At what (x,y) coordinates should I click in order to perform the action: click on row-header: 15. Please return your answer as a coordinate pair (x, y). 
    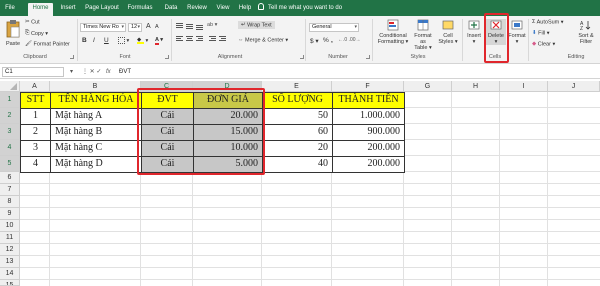
    Looking at the image, I should click on (10, 283).